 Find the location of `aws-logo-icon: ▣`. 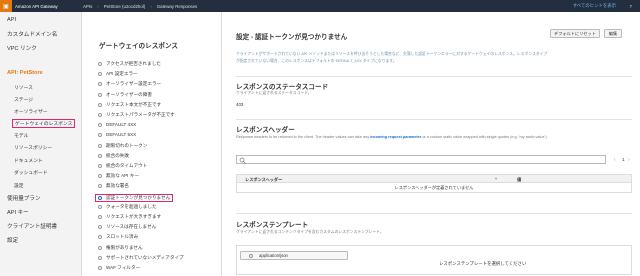

aws-logo-icon: ▣ is located at coordinates (6, 6).